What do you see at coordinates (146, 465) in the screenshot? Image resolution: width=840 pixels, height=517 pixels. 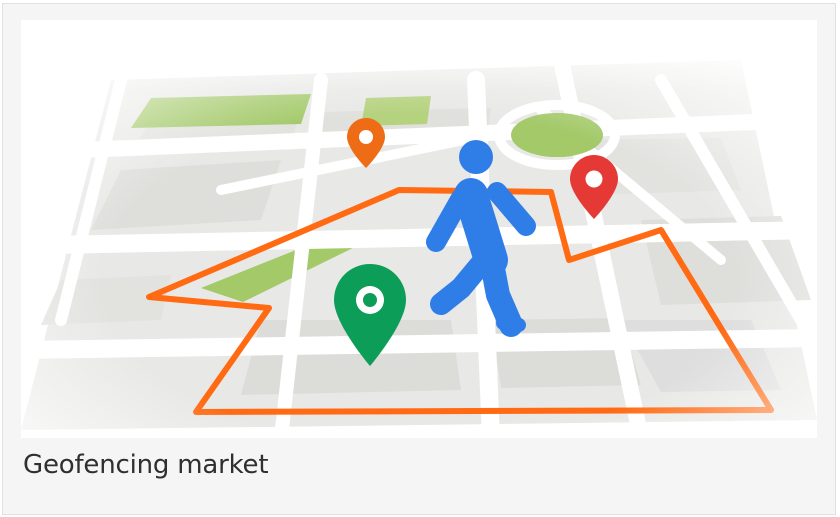 I see `image-caption: Geofencing market` at bounding box center [146, 465].